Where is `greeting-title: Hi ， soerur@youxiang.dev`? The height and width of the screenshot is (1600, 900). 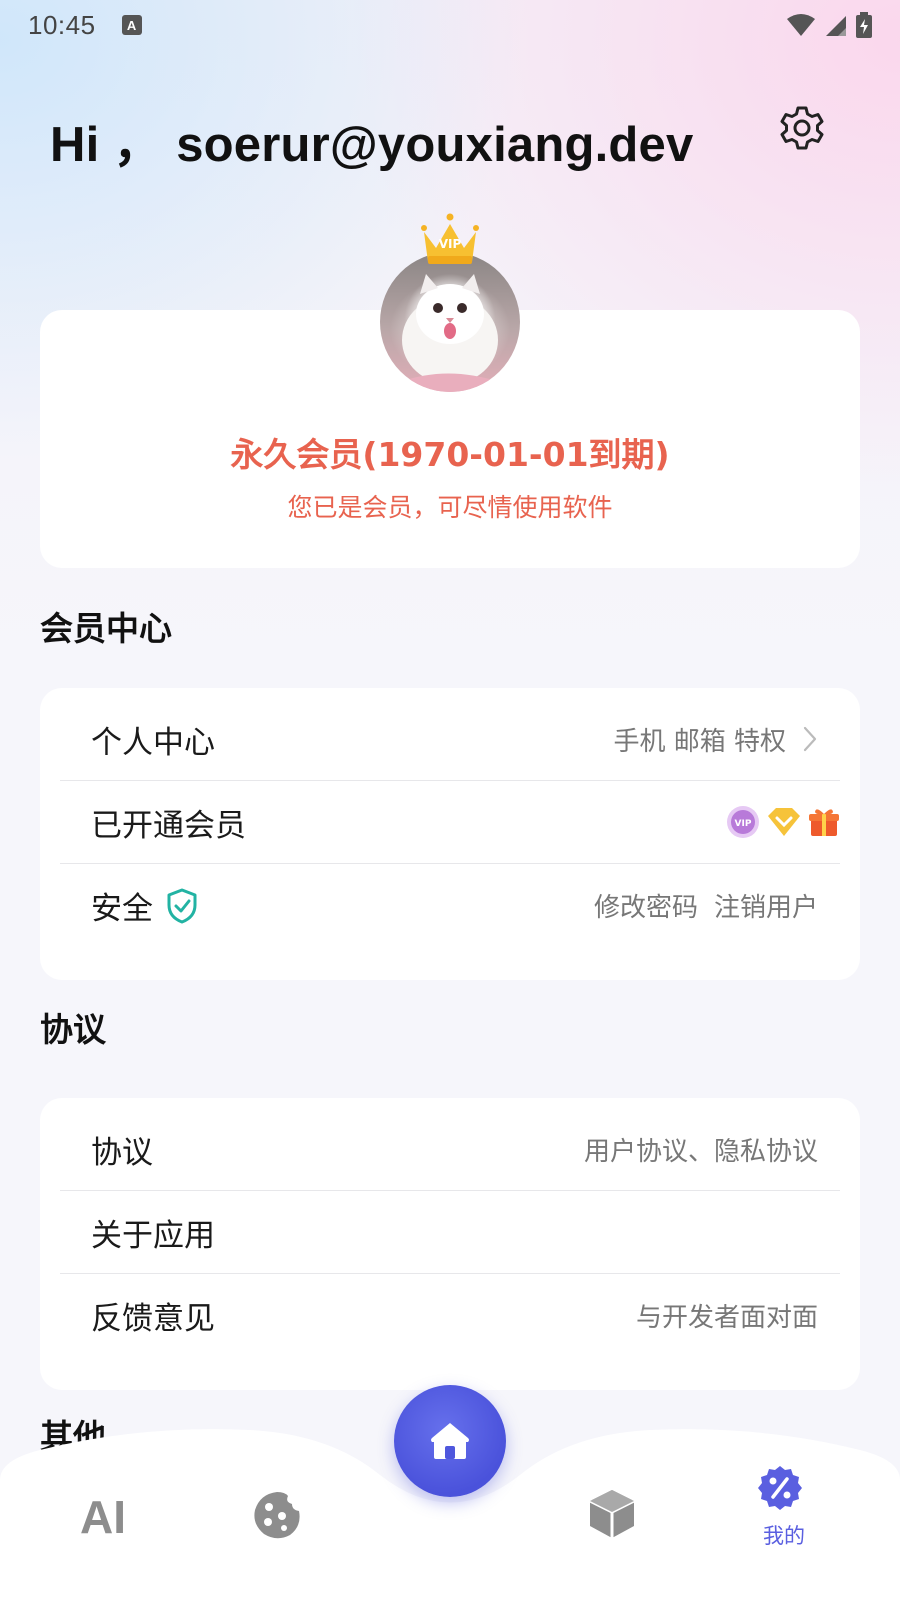 greeting-title: Hi ， soerur@youxiang.dev is located at coordinates (372, 145).